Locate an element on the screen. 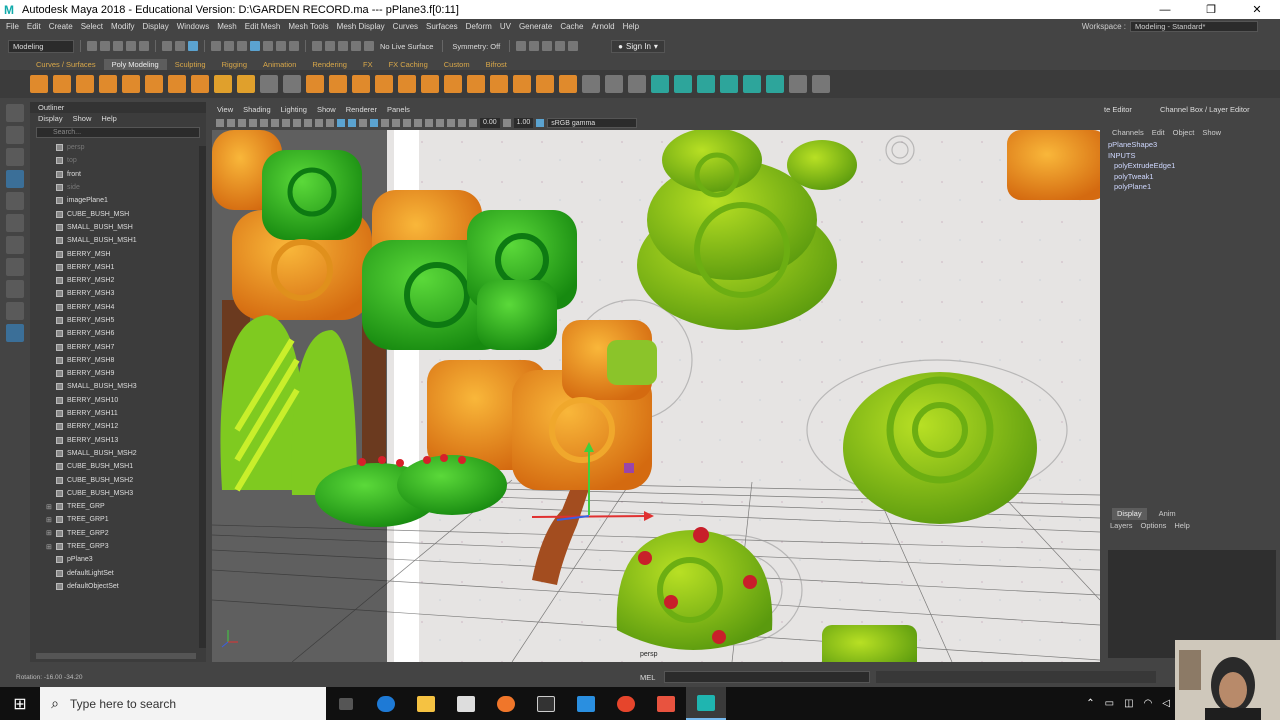  file-explorer-icon is located at coordinates (426, 703).